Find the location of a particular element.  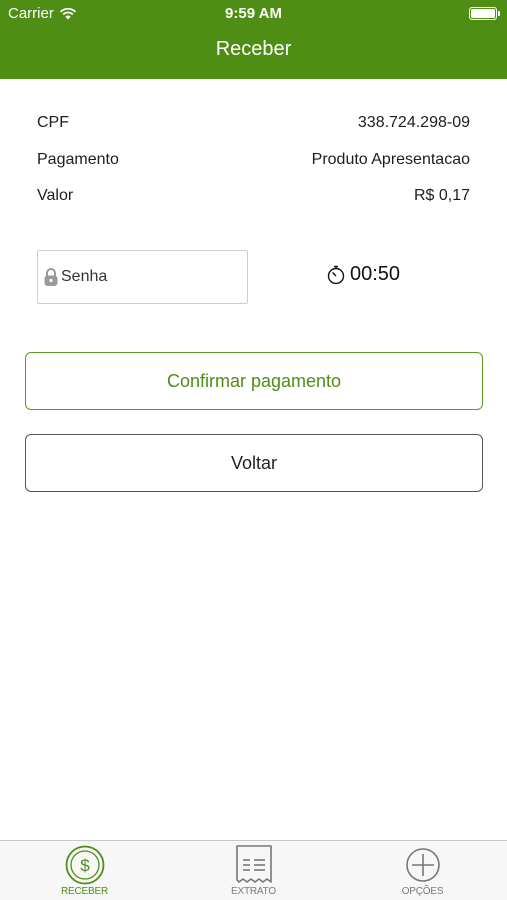

detail-row-valor: Valor R$ 0,17 is located at coordinates (253, 205).